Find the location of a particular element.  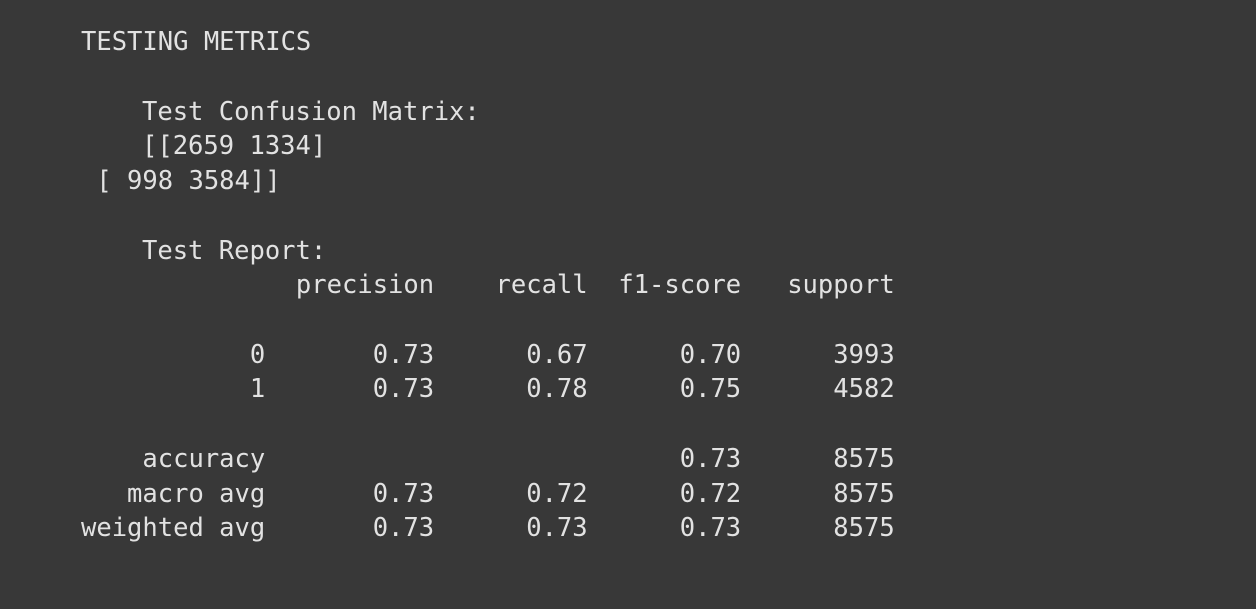

report-row-weighted-avg: weighted avg 0.73 0.73 0.73 8575 is located at coordinates (488, 528).